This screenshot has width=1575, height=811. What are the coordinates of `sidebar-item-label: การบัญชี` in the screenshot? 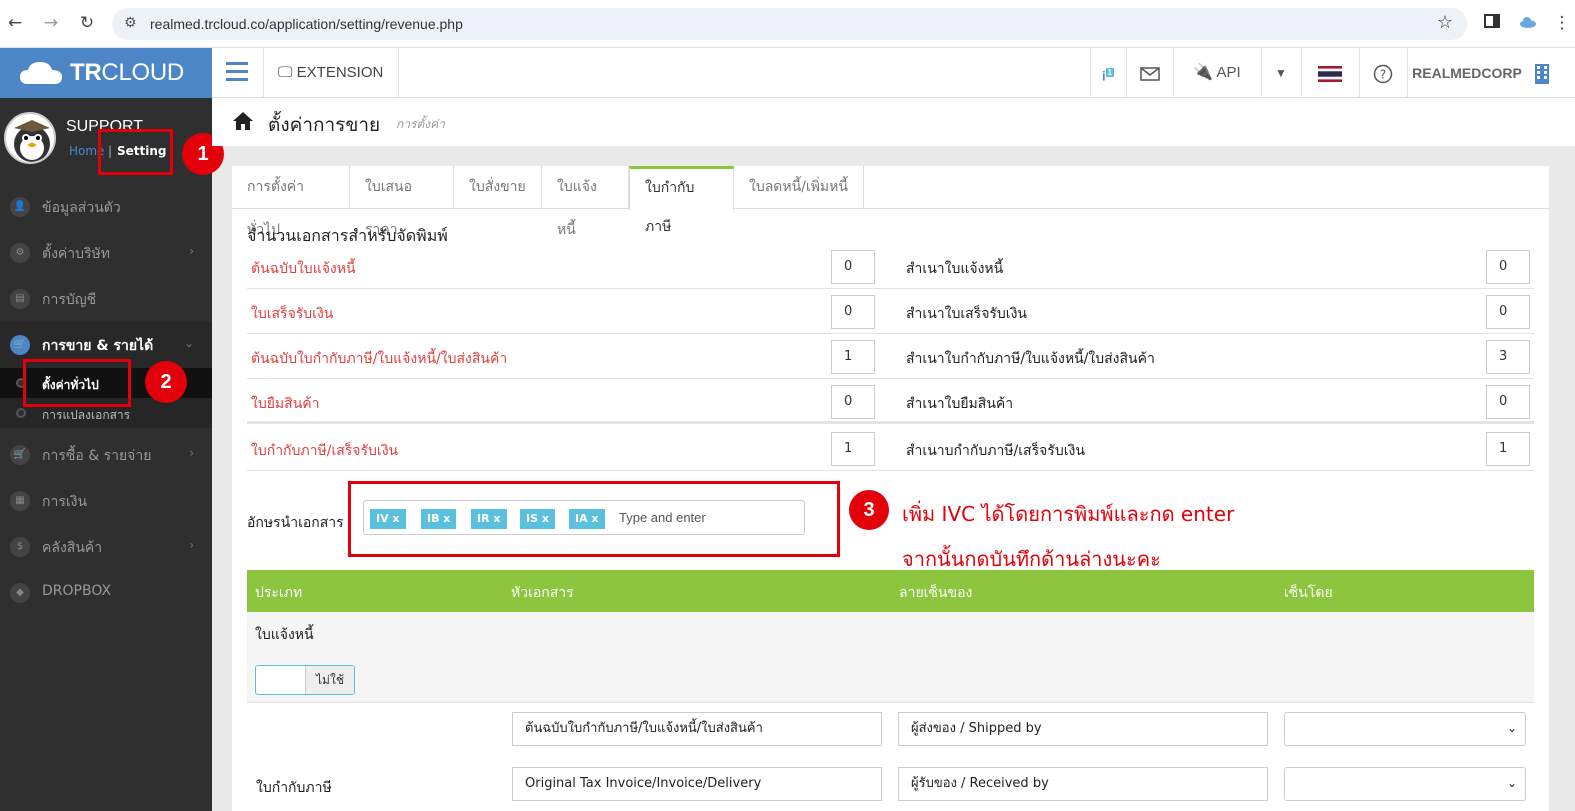 It's located at (69, 300).